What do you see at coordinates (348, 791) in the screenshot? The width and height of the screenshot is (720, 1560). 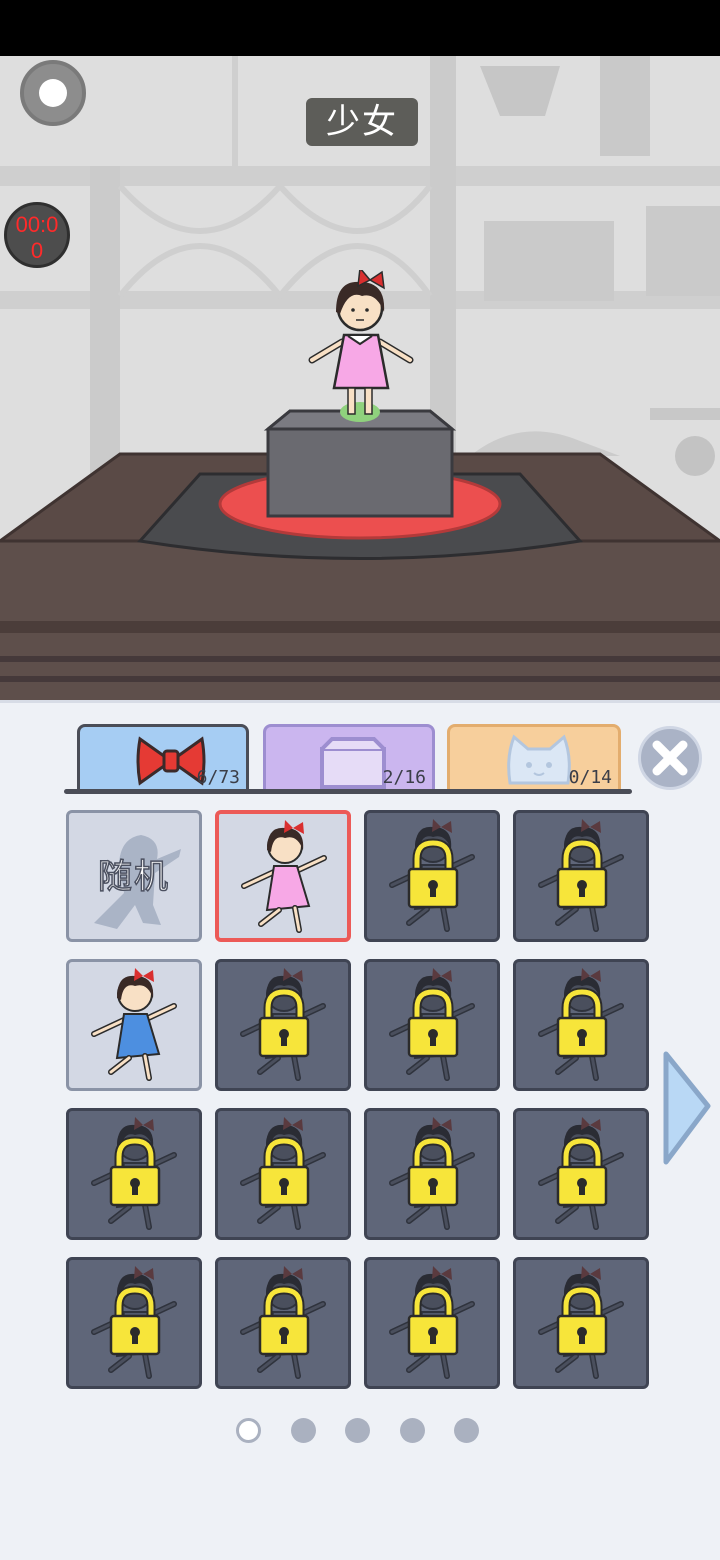 I see `tab-underline` at bounding box center [348, 791].